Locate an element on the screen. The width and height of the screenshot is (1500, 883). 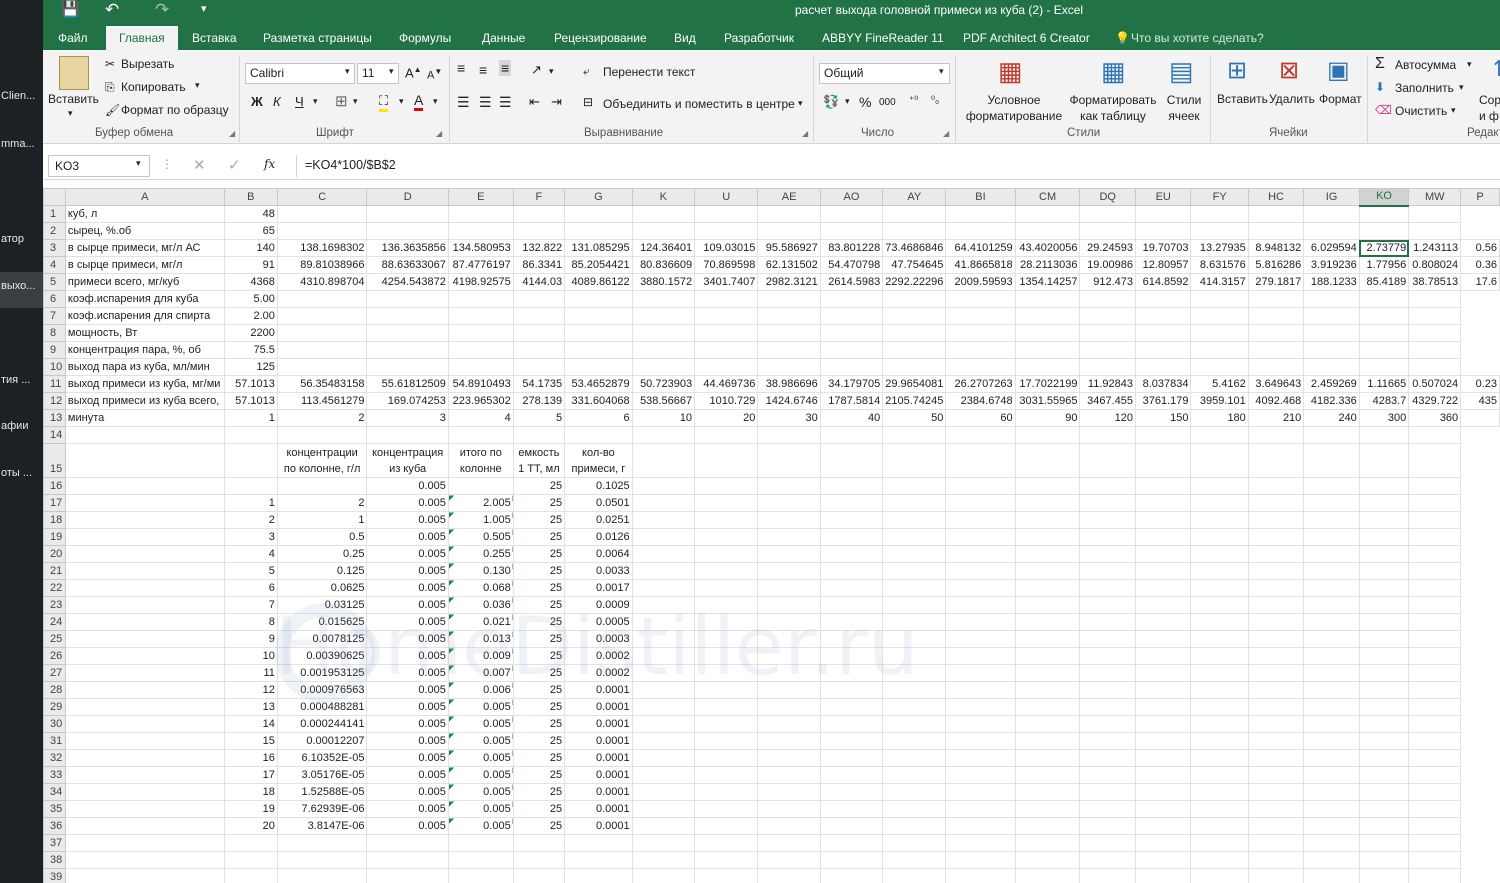
row-header: 30 is located at coordinates (54, 724).